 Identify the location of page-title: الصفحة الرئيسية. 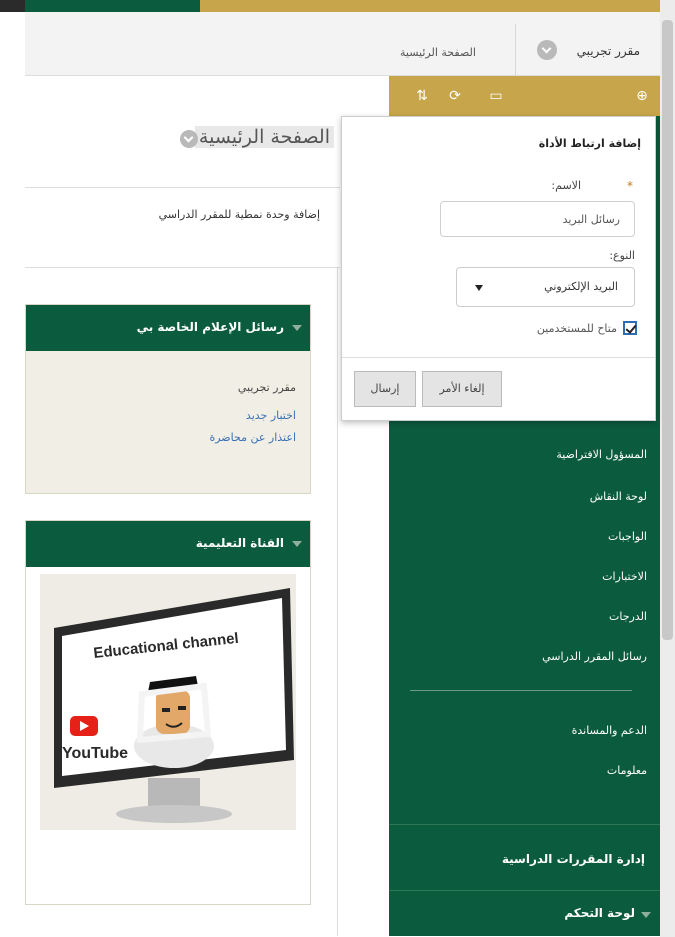
(264, 137).